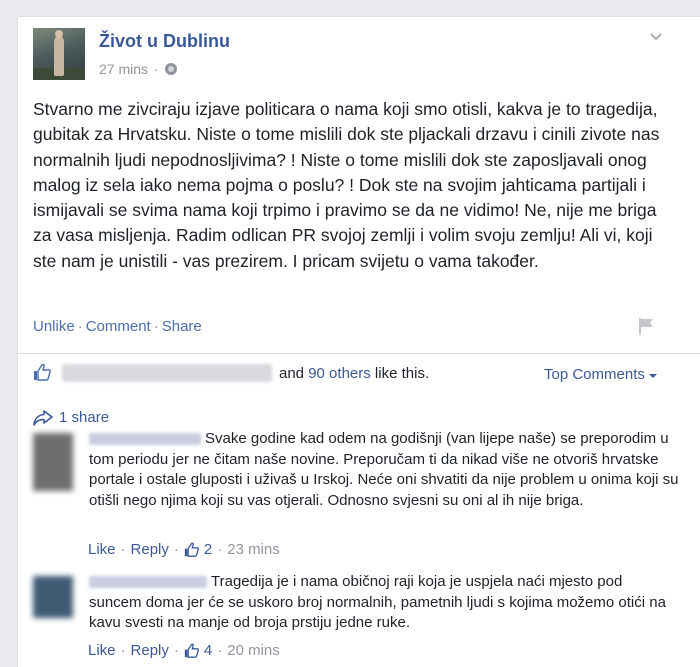 Image resolution: width=700 pixels, height=667 pixels. I want to click on page-name-link: Život u Dublinu, so click(164, 41).